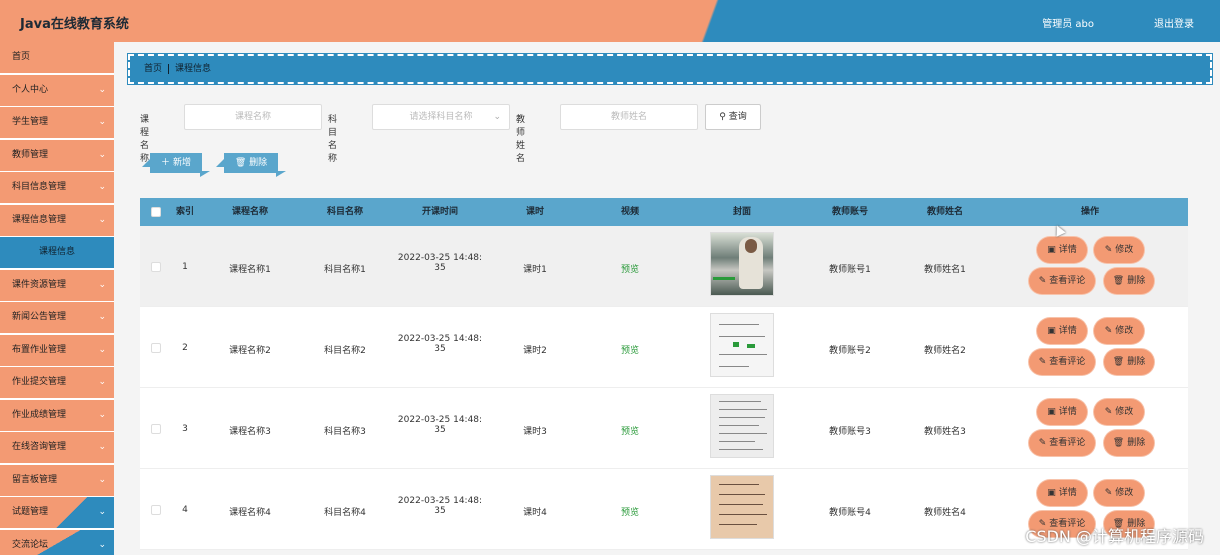 The image size is (1220, 555). I want to click on sidebar-item-personal: 个人中心 ⌄, so click(57, 90).